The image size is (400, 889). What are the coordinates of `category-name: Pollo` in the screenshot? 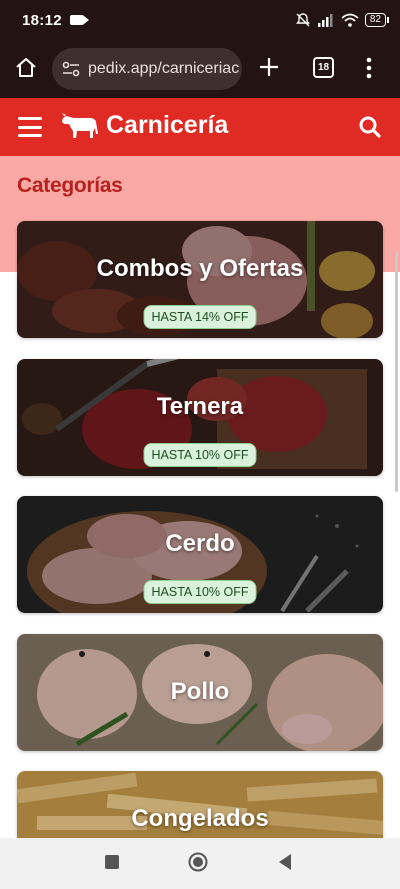 It's located at (200, 691).